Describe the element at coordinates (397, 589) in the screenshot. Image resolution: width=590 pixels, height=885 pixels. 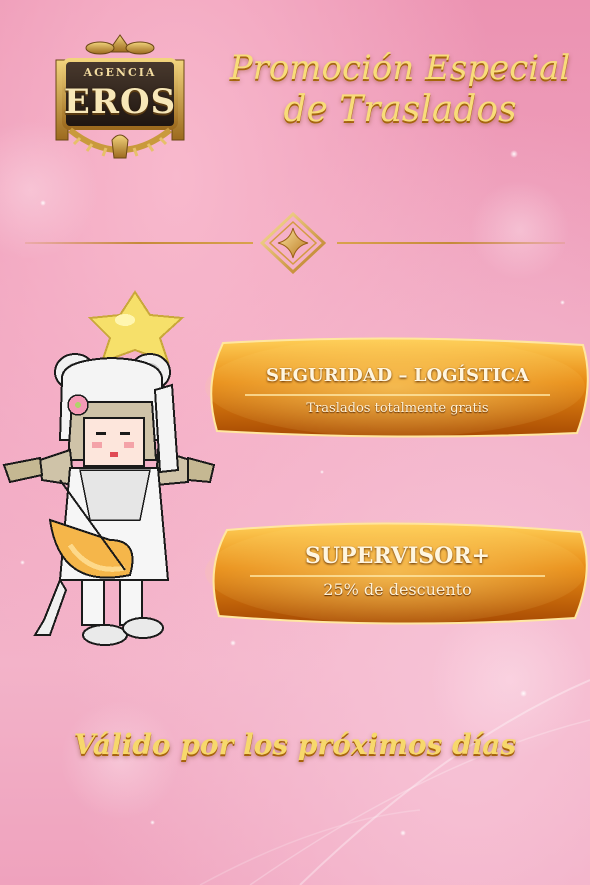
I see `banner-2-subtitle: 25% de descuento` at that location.